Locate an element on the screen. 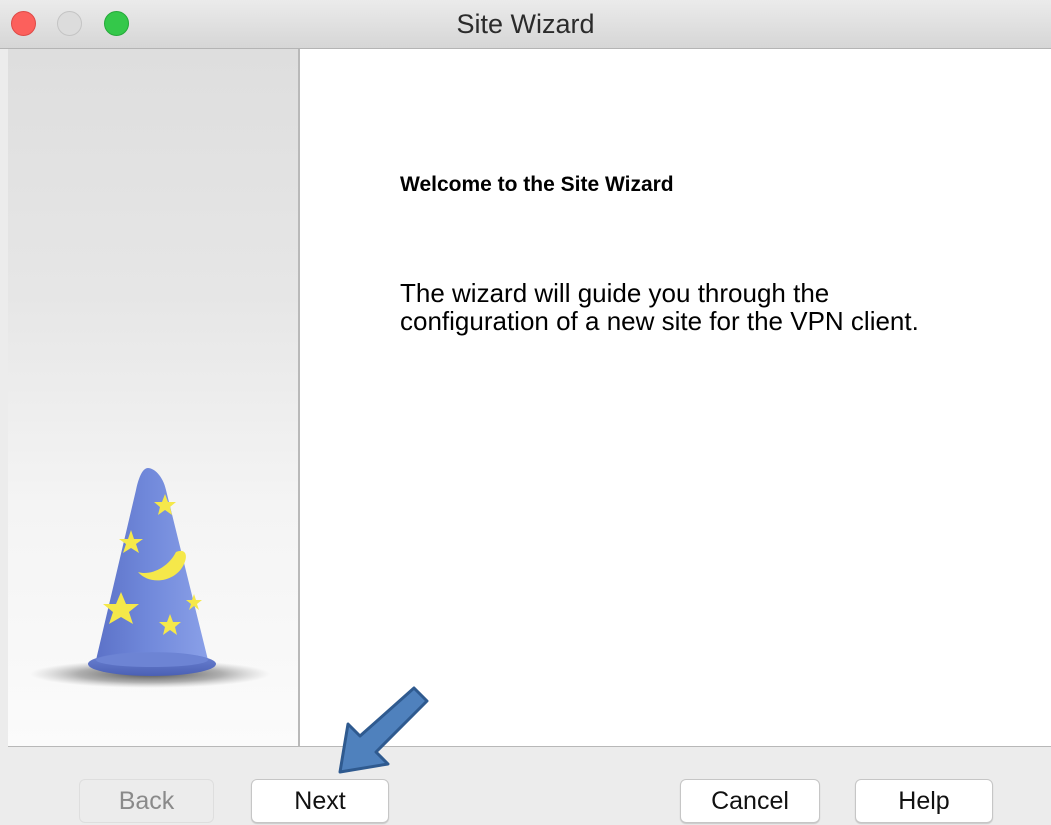  back-button: Back is located at coordinates (146, 801).